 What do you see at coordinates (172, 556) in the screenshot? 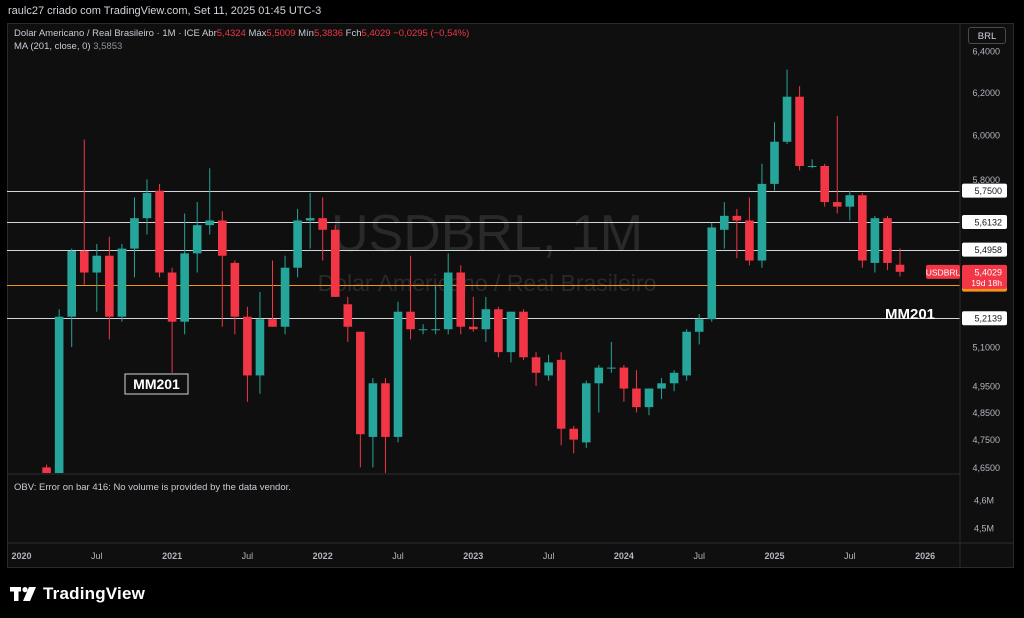
I see `x-tick-label: 2021` at bounding box center [172, 556].